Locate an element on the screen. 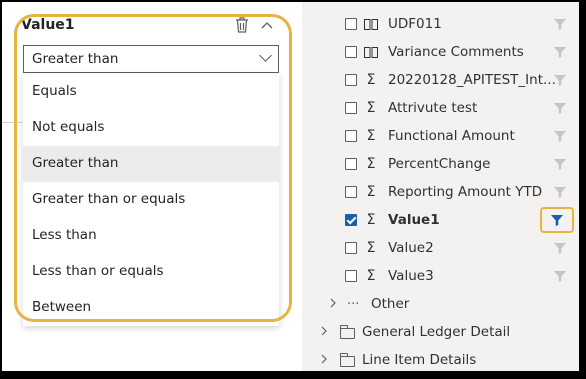 This screenshot has height=379, width=586. table-line-item-details: Line Item Details is located at coordinates (440, 358).